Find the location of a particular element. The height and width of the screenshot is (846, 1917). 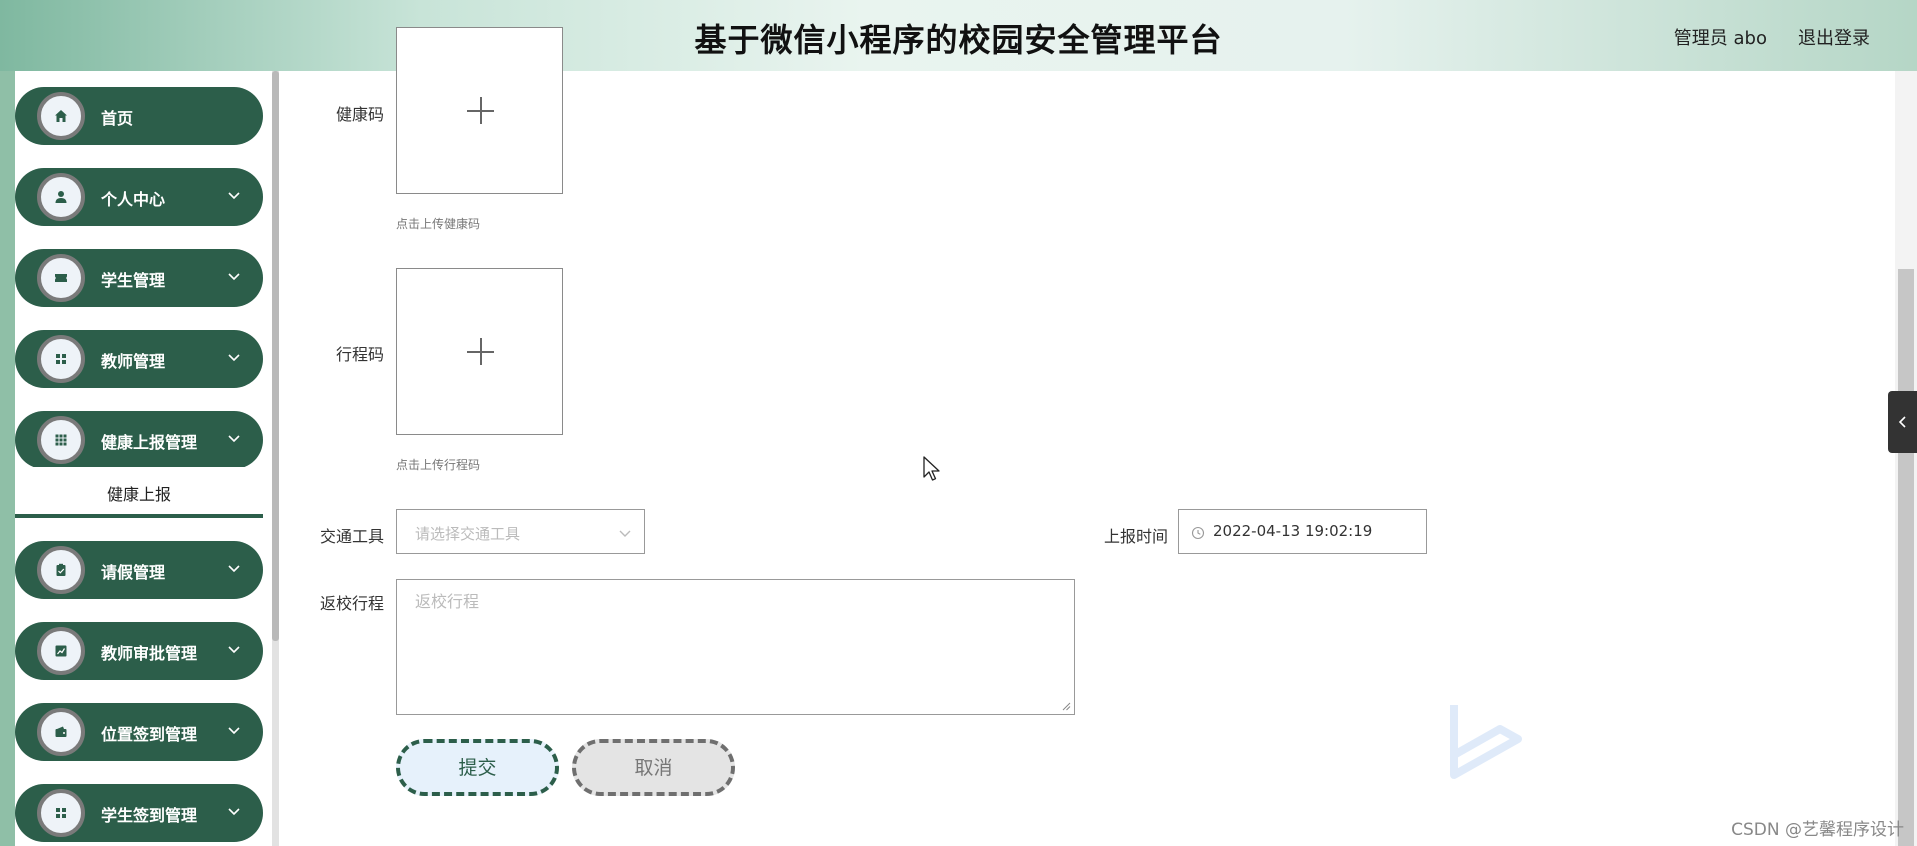

cancel-button: 取消 is located at coordinates (653, 767).